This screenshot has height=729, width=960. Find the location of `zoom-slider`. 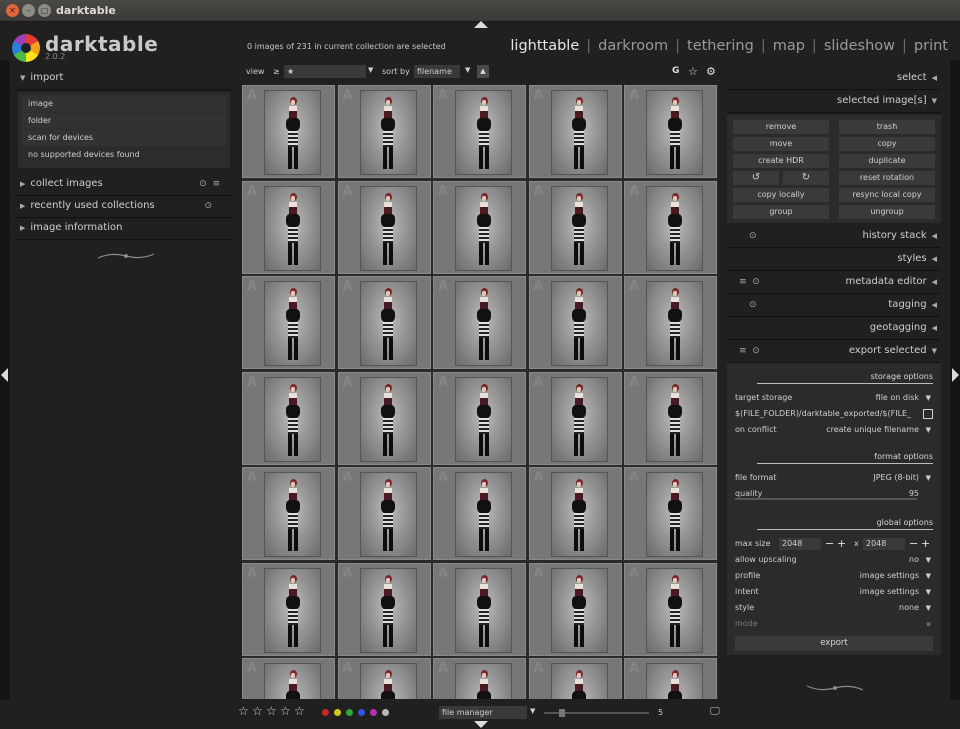

zoom-slider is located at coordinates (596, 713).